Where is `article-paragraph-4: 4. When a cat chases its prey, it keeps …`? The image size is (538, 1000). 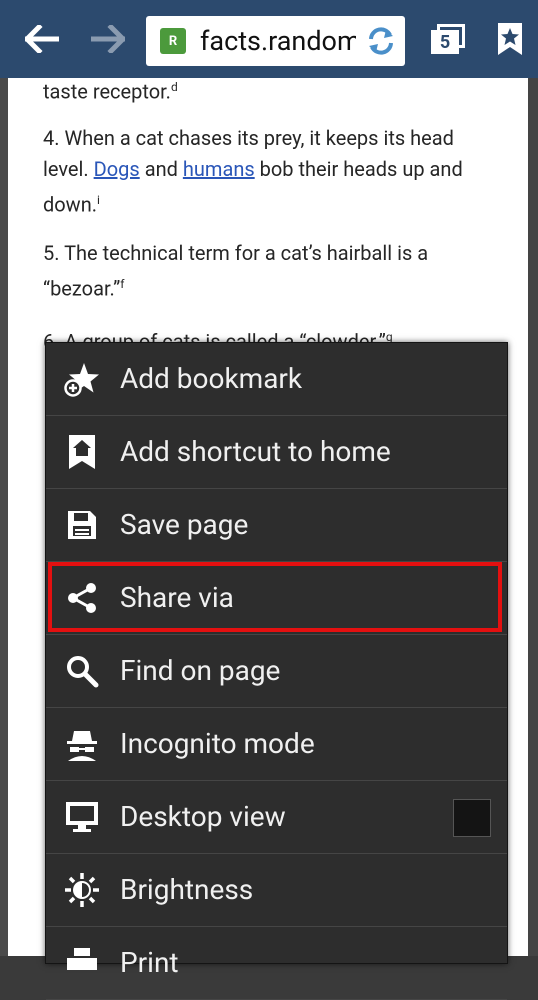 article-paragraph-4: 4. When a cat chases its prey, it keeps … is located at coordinates (253, 171).